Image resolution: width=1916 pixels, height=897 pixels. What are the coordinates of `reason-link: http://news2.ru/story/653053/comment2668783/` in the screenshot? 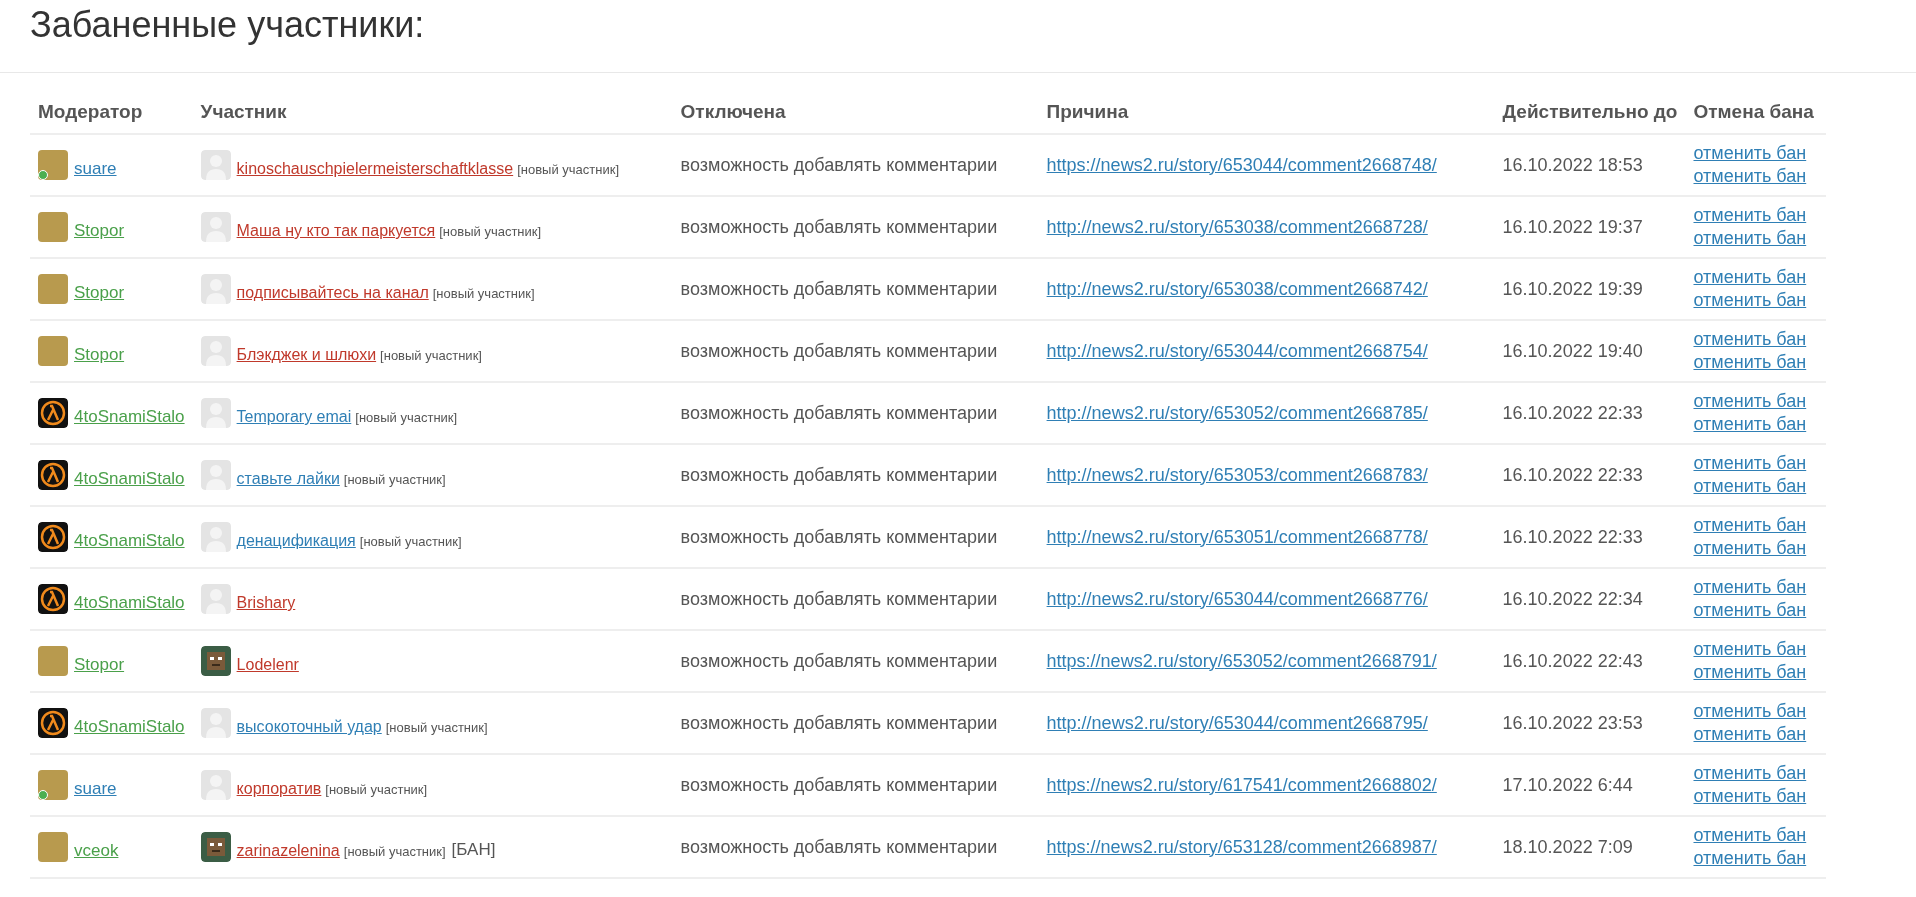 It's located at (1237, 474).